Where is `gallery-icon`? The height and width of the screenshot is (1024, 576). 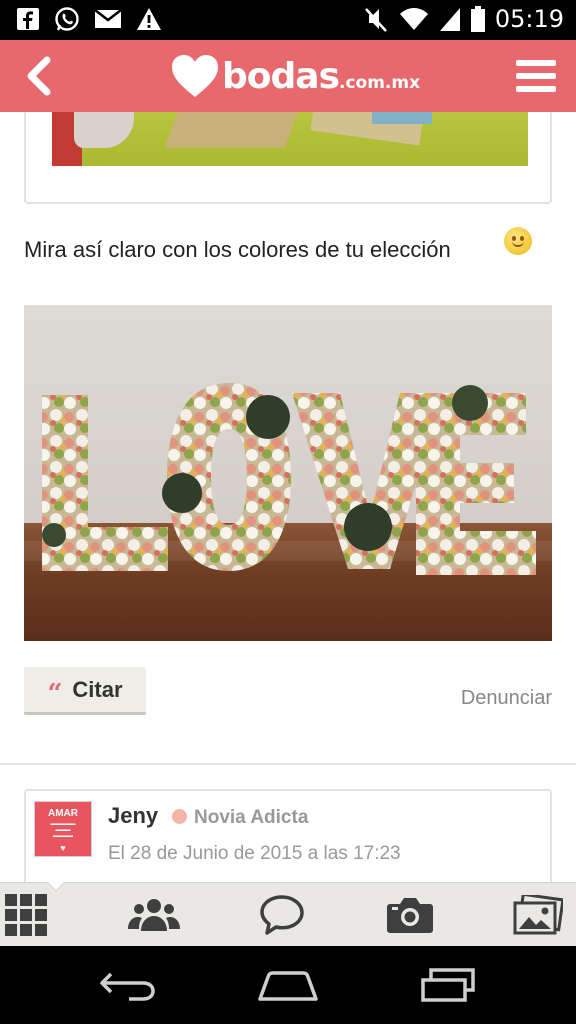
gallery-icon is located at coordinates (538, 915).